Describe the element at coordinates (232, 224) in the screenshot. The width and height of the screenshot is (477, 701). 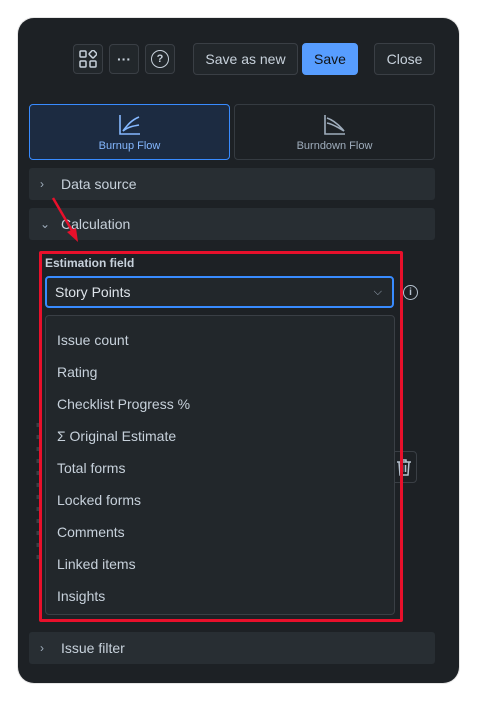
I see `section-calculation: ⌄ Calculation` at that location.